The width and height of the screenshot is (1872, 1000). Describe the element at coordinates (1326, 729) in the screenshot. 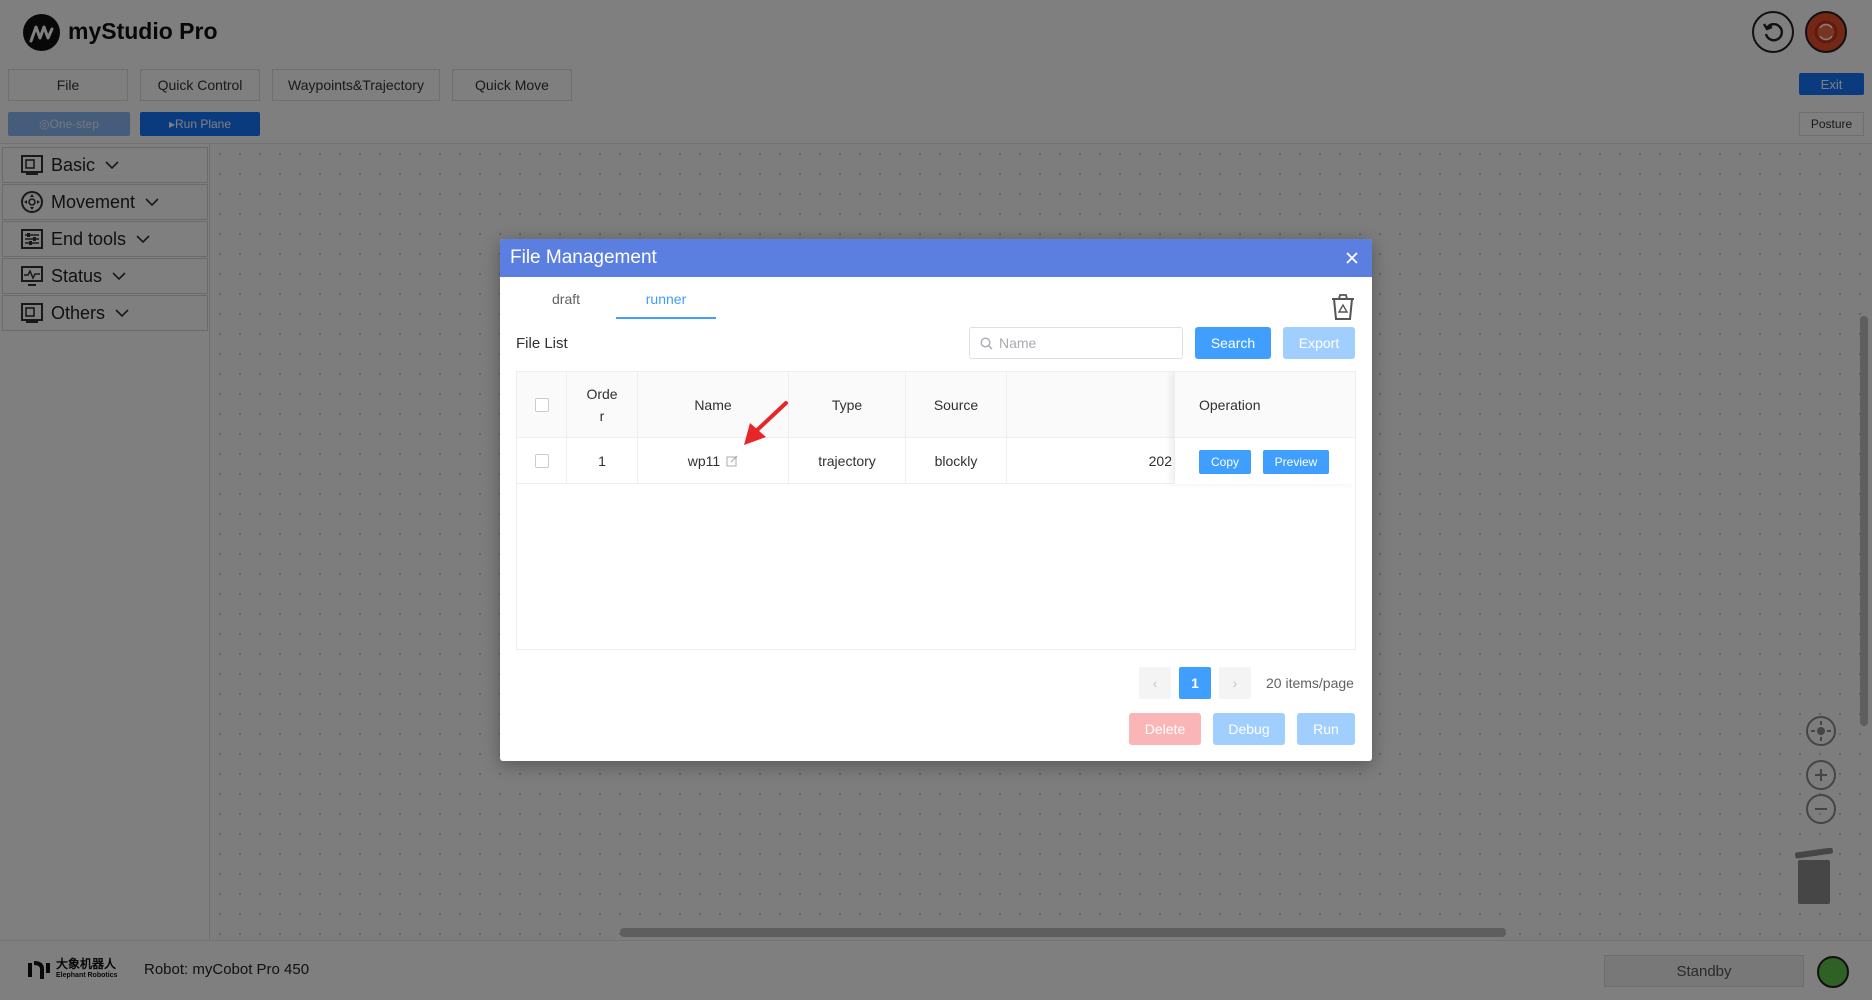

I see `run-button: Run` at that location.